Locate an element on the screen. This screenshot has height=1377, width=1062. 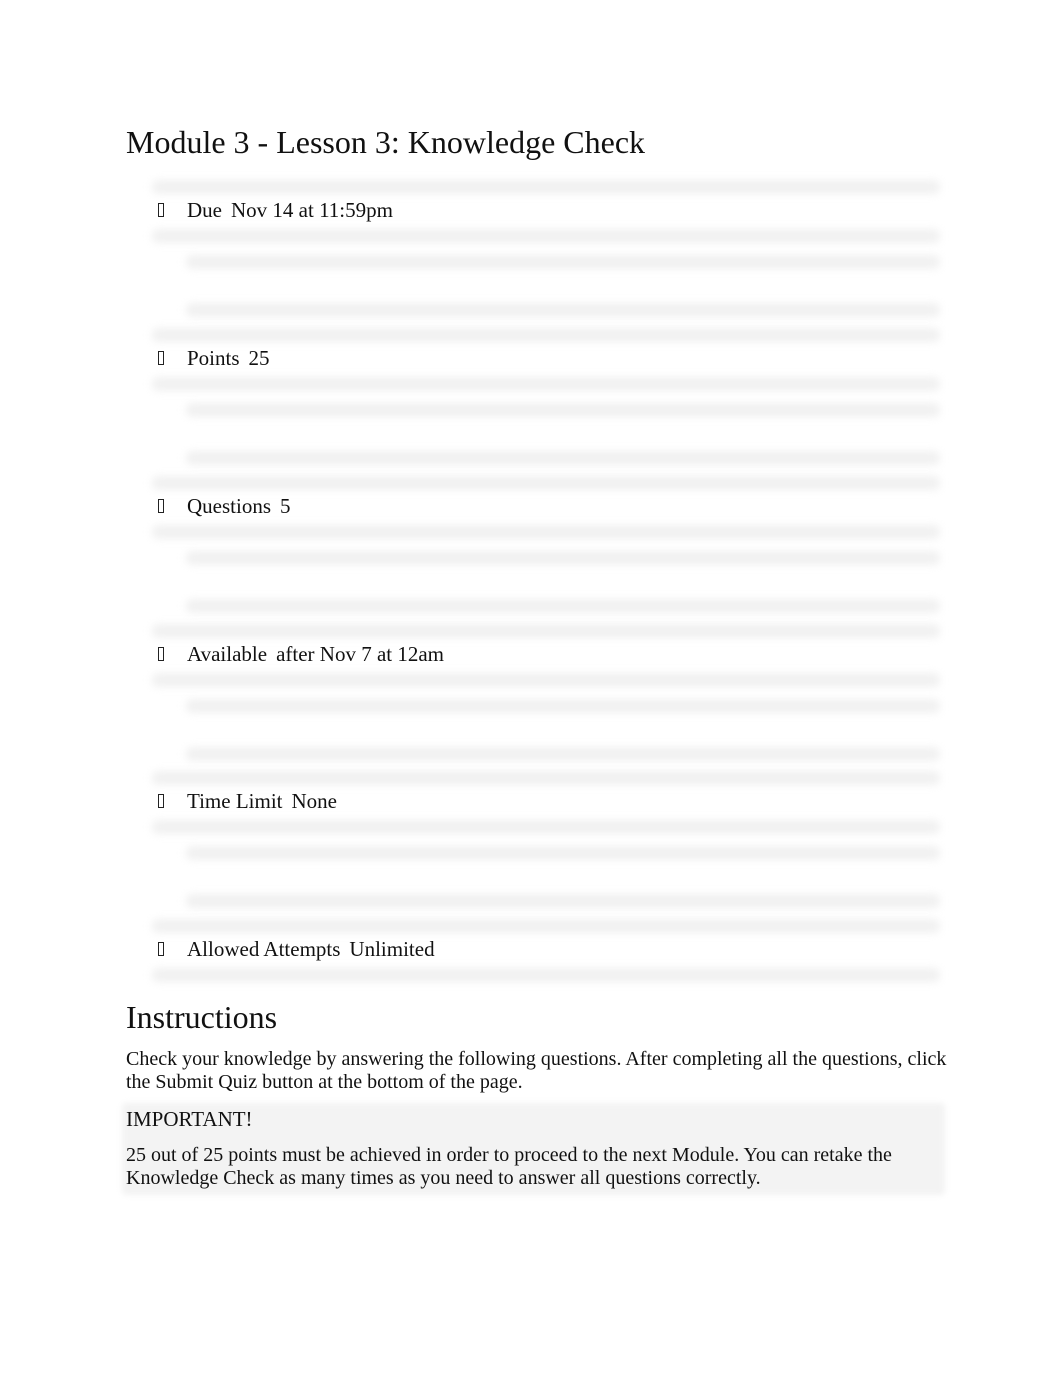
detail-item-points: Points 25 is located at coordinates (210, 358).